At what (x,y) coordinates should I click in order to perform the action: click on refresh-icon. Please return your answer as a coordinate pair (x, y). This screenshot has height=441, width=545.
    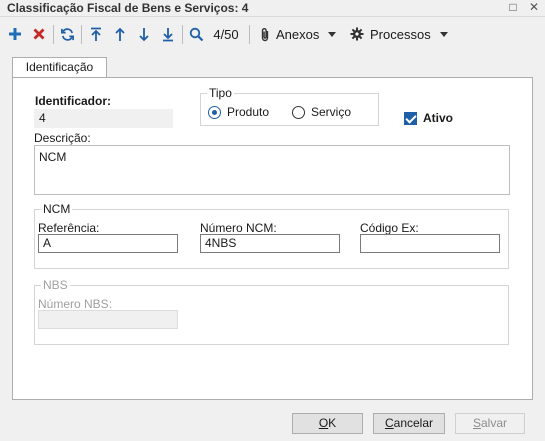
    Looking at the image, I should click on (67, 34).